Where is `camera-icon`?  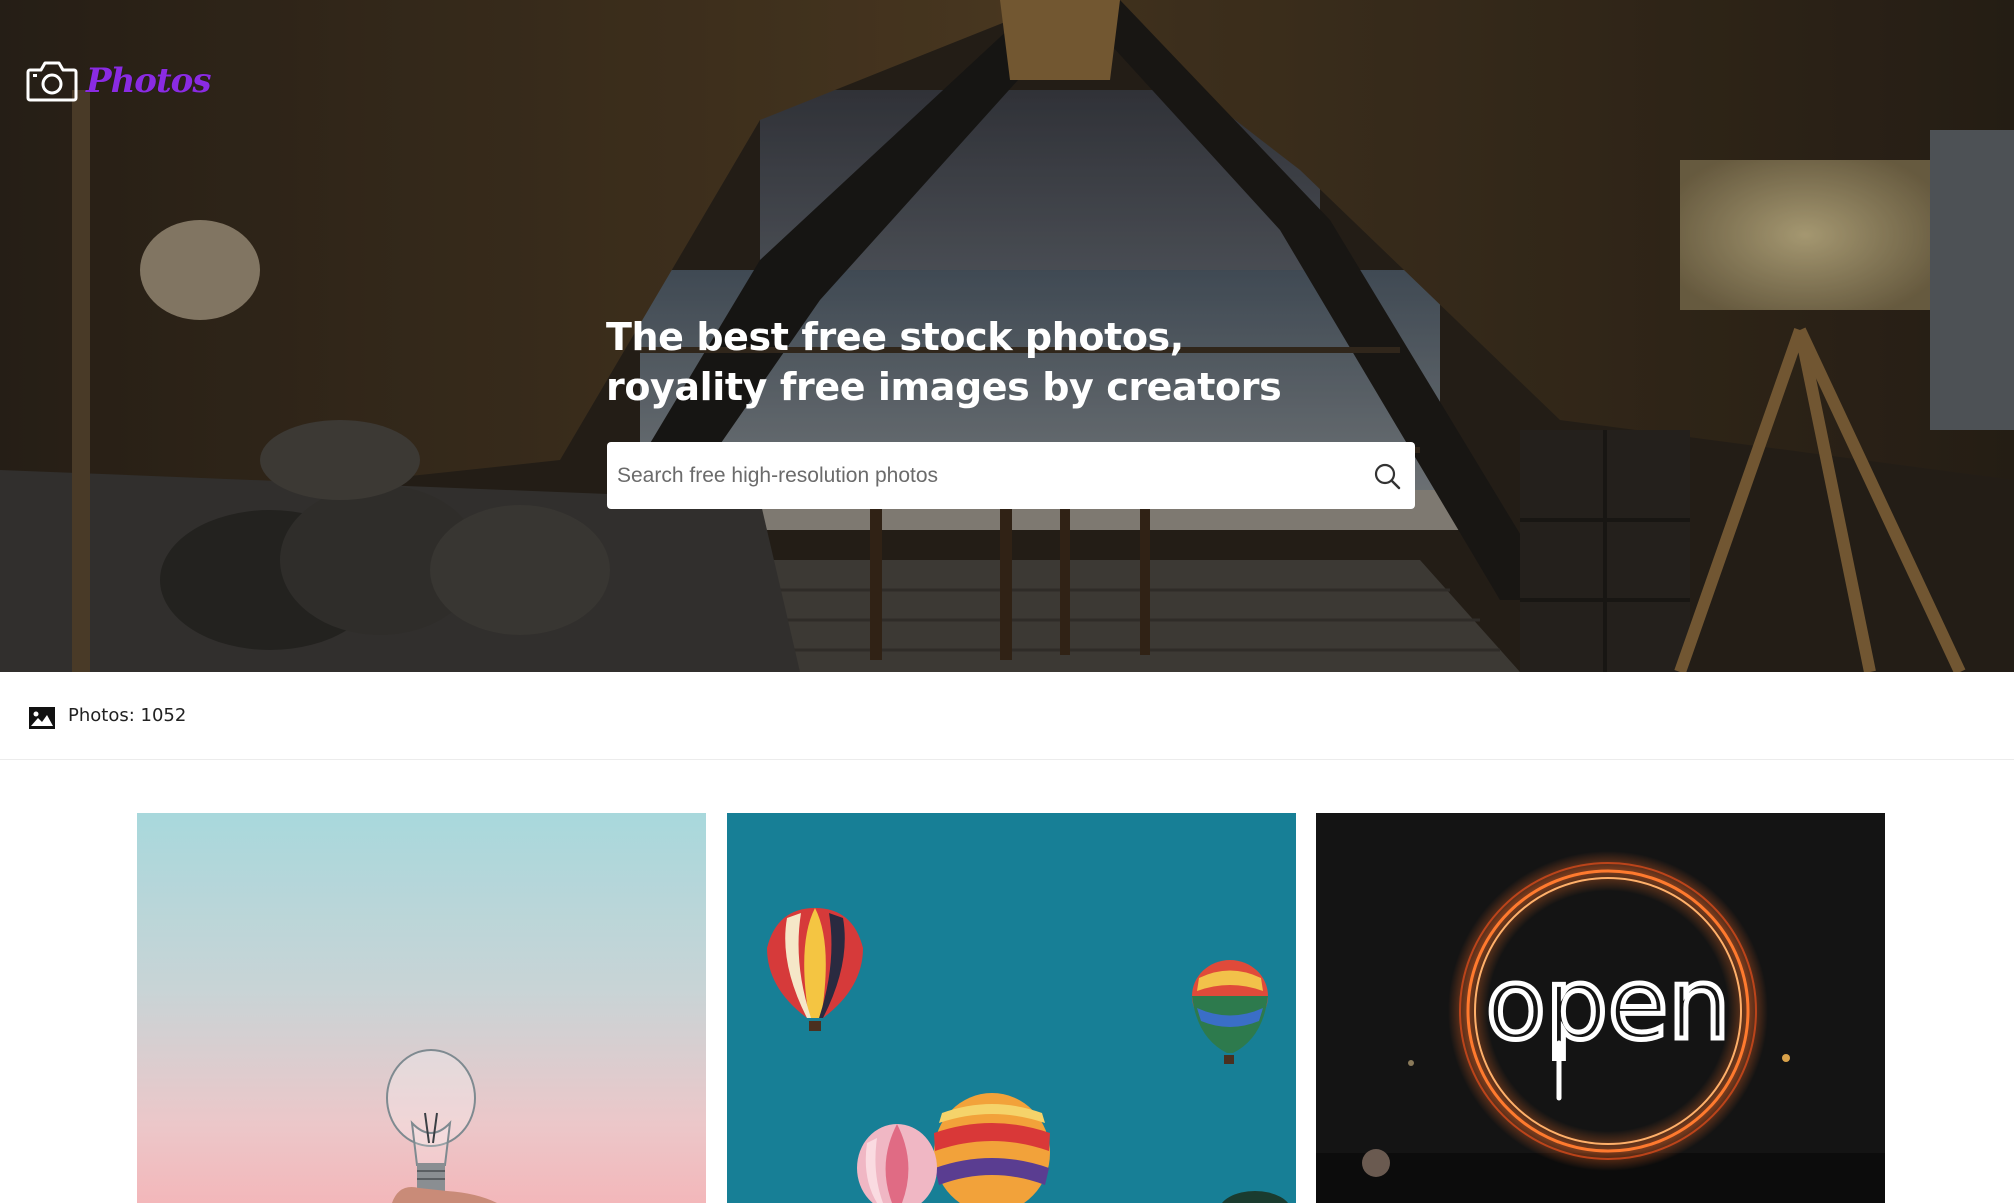
camera-icon is located at coordinates (52, 81).